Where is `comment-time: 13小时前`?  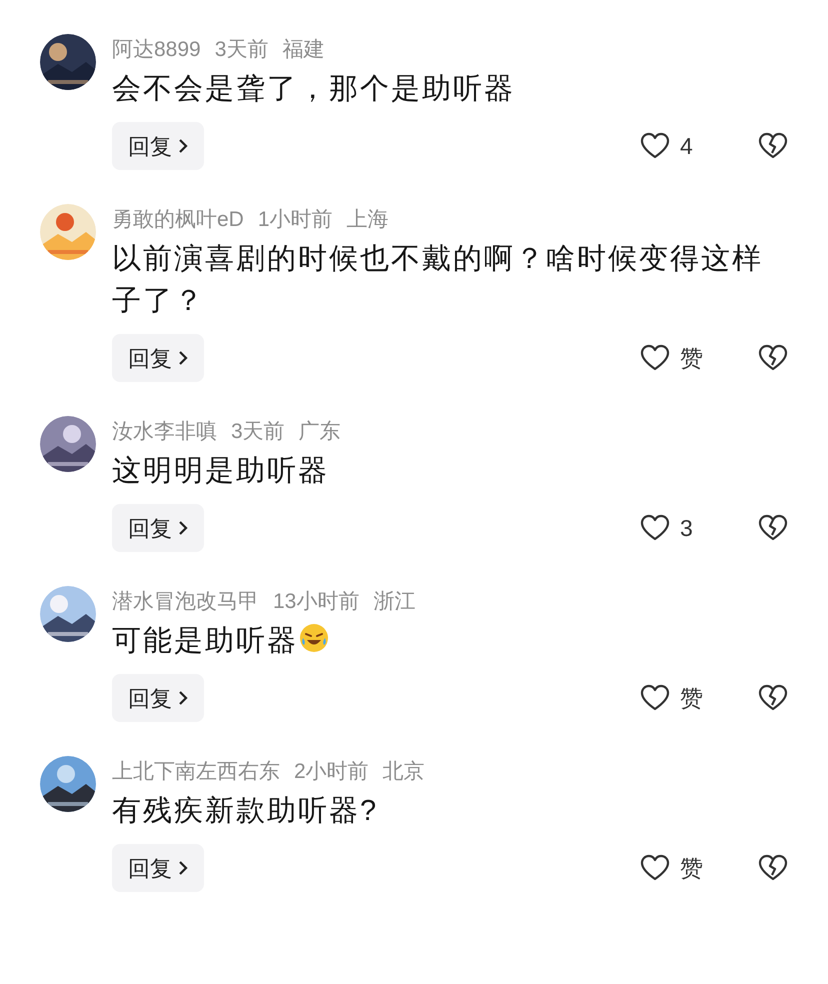 comment-time: 13小时前 is located at coordinates (316, 602).